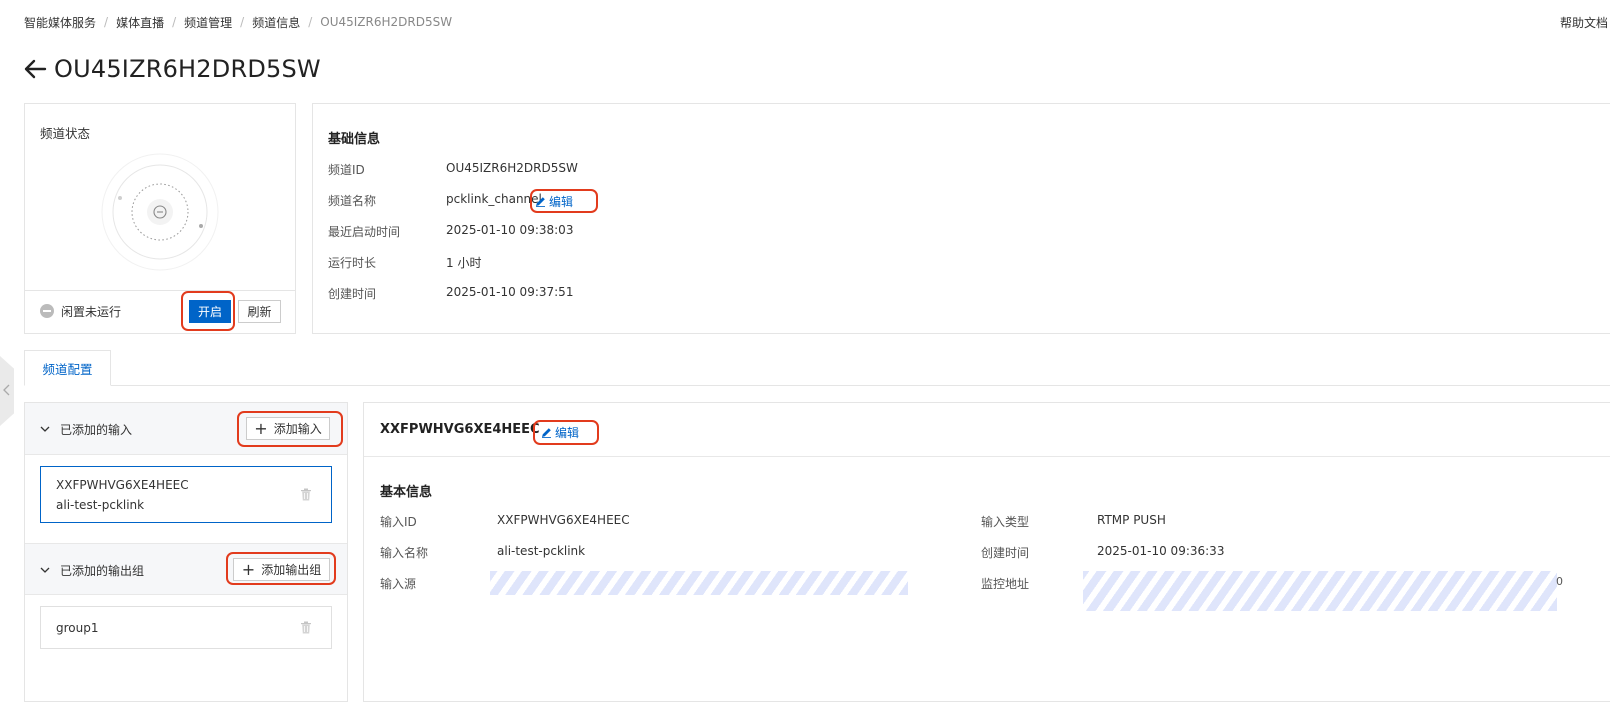 This screenshot has width=1610, height=702. Describe the element at coordinates (1005, 522) in the screenshot. I see `input-type-label: 输入类型` at that location.